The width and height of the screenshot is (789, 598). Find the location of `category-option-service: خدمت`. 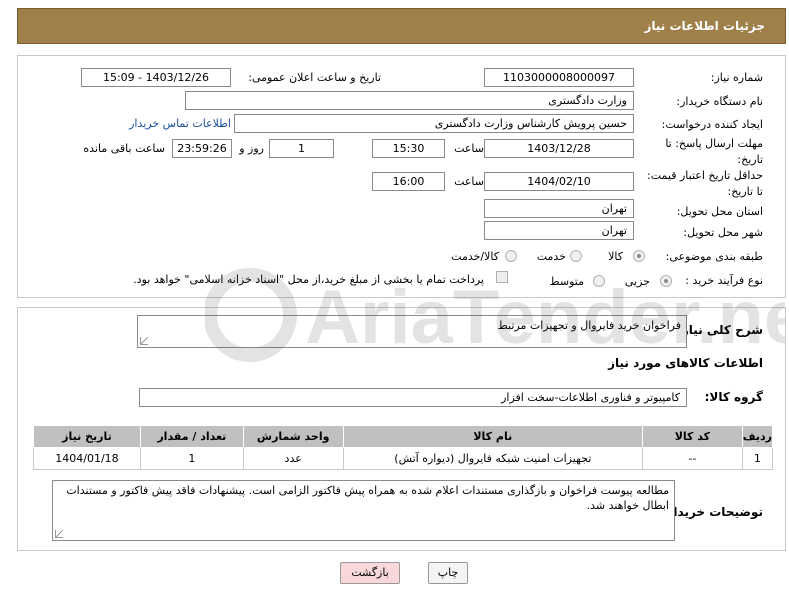

category-option-service: خدمت is located at coordinates (551, 256).